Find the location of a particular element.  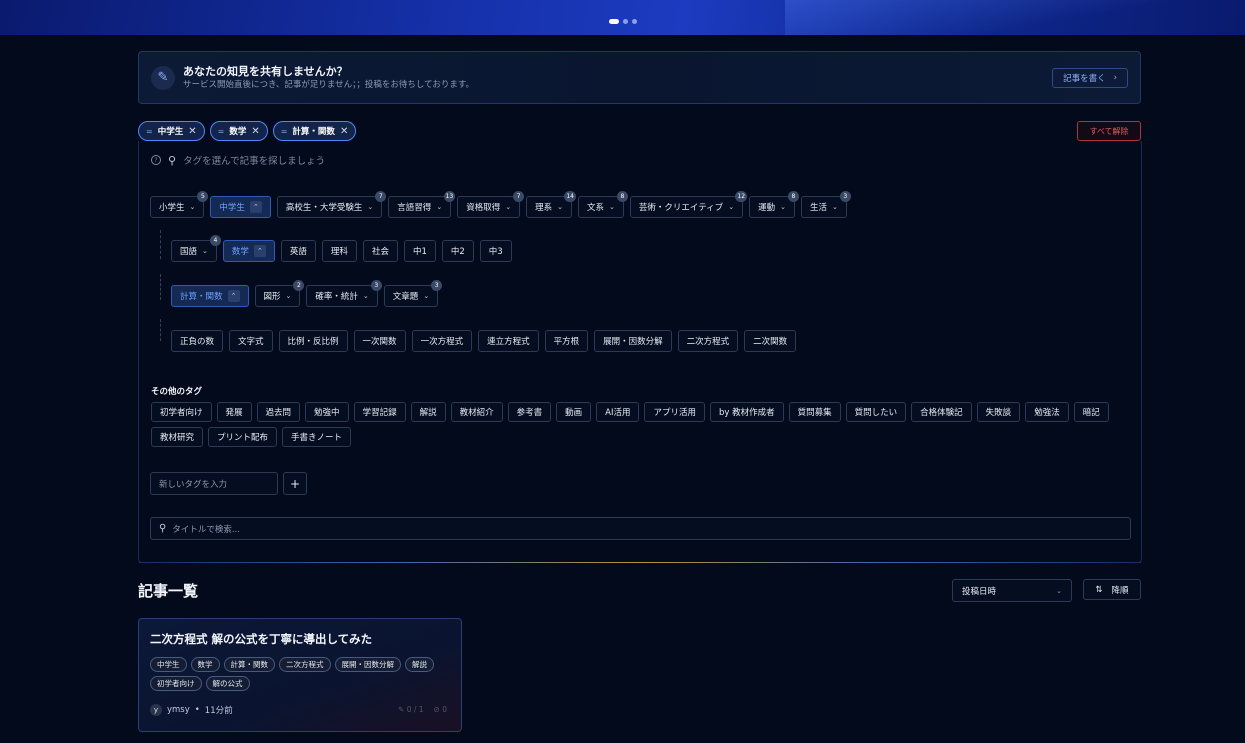

category-level2-chip: 中2 is located at coordinates (457, 251).